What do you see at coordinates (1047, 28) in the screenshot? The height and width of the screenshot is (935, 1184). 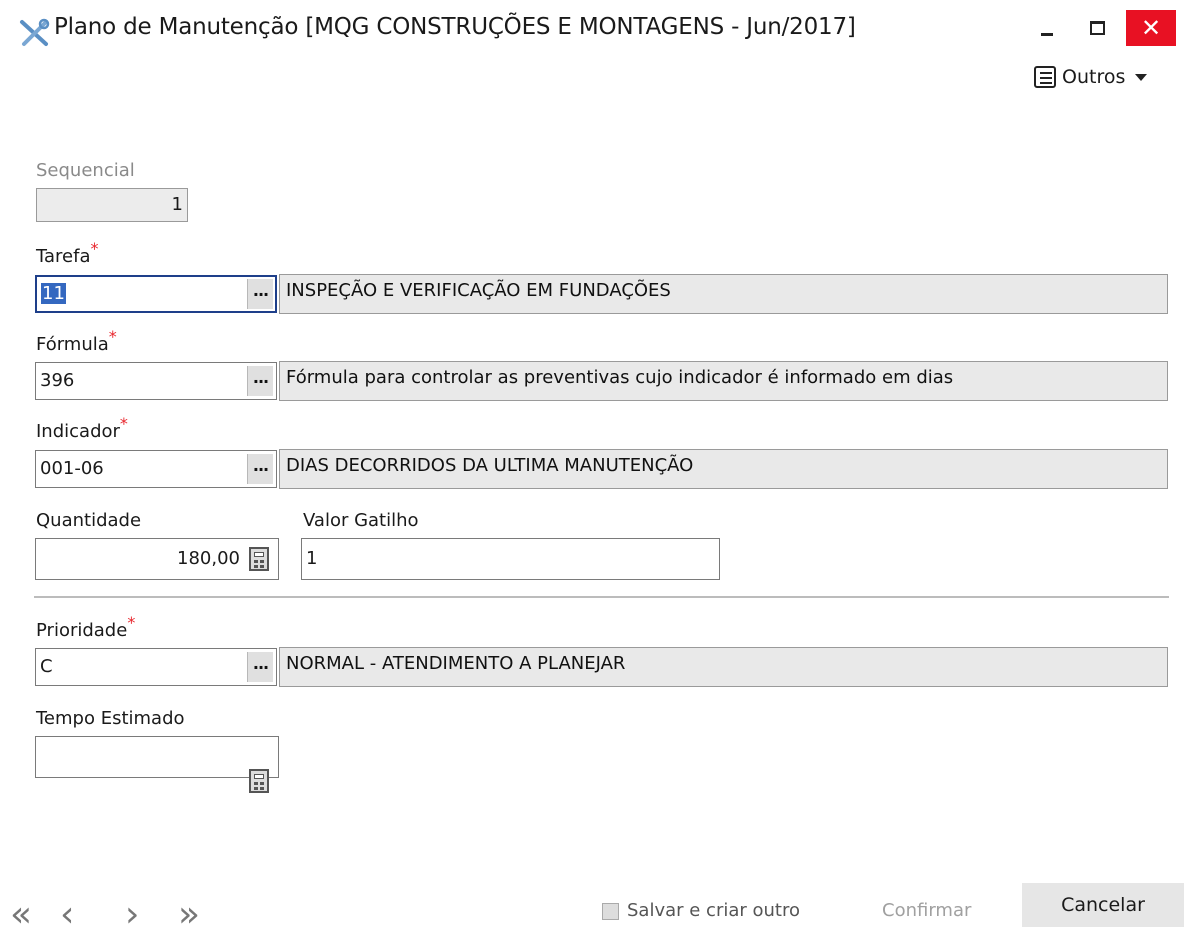 I see `minimize-button` at bounding box center [1047, 28].